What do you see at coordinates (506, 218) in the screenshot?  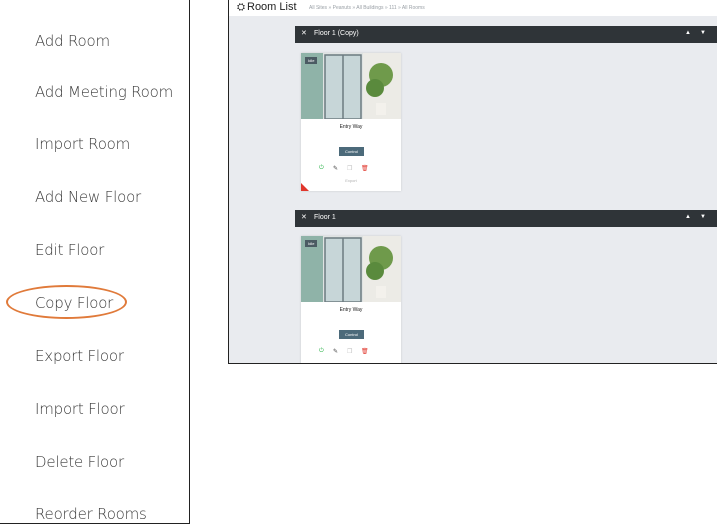 I see `floor-header-floor-1: ✕ Floor 1 ▲ ▼` at bounding box center [506, 218].